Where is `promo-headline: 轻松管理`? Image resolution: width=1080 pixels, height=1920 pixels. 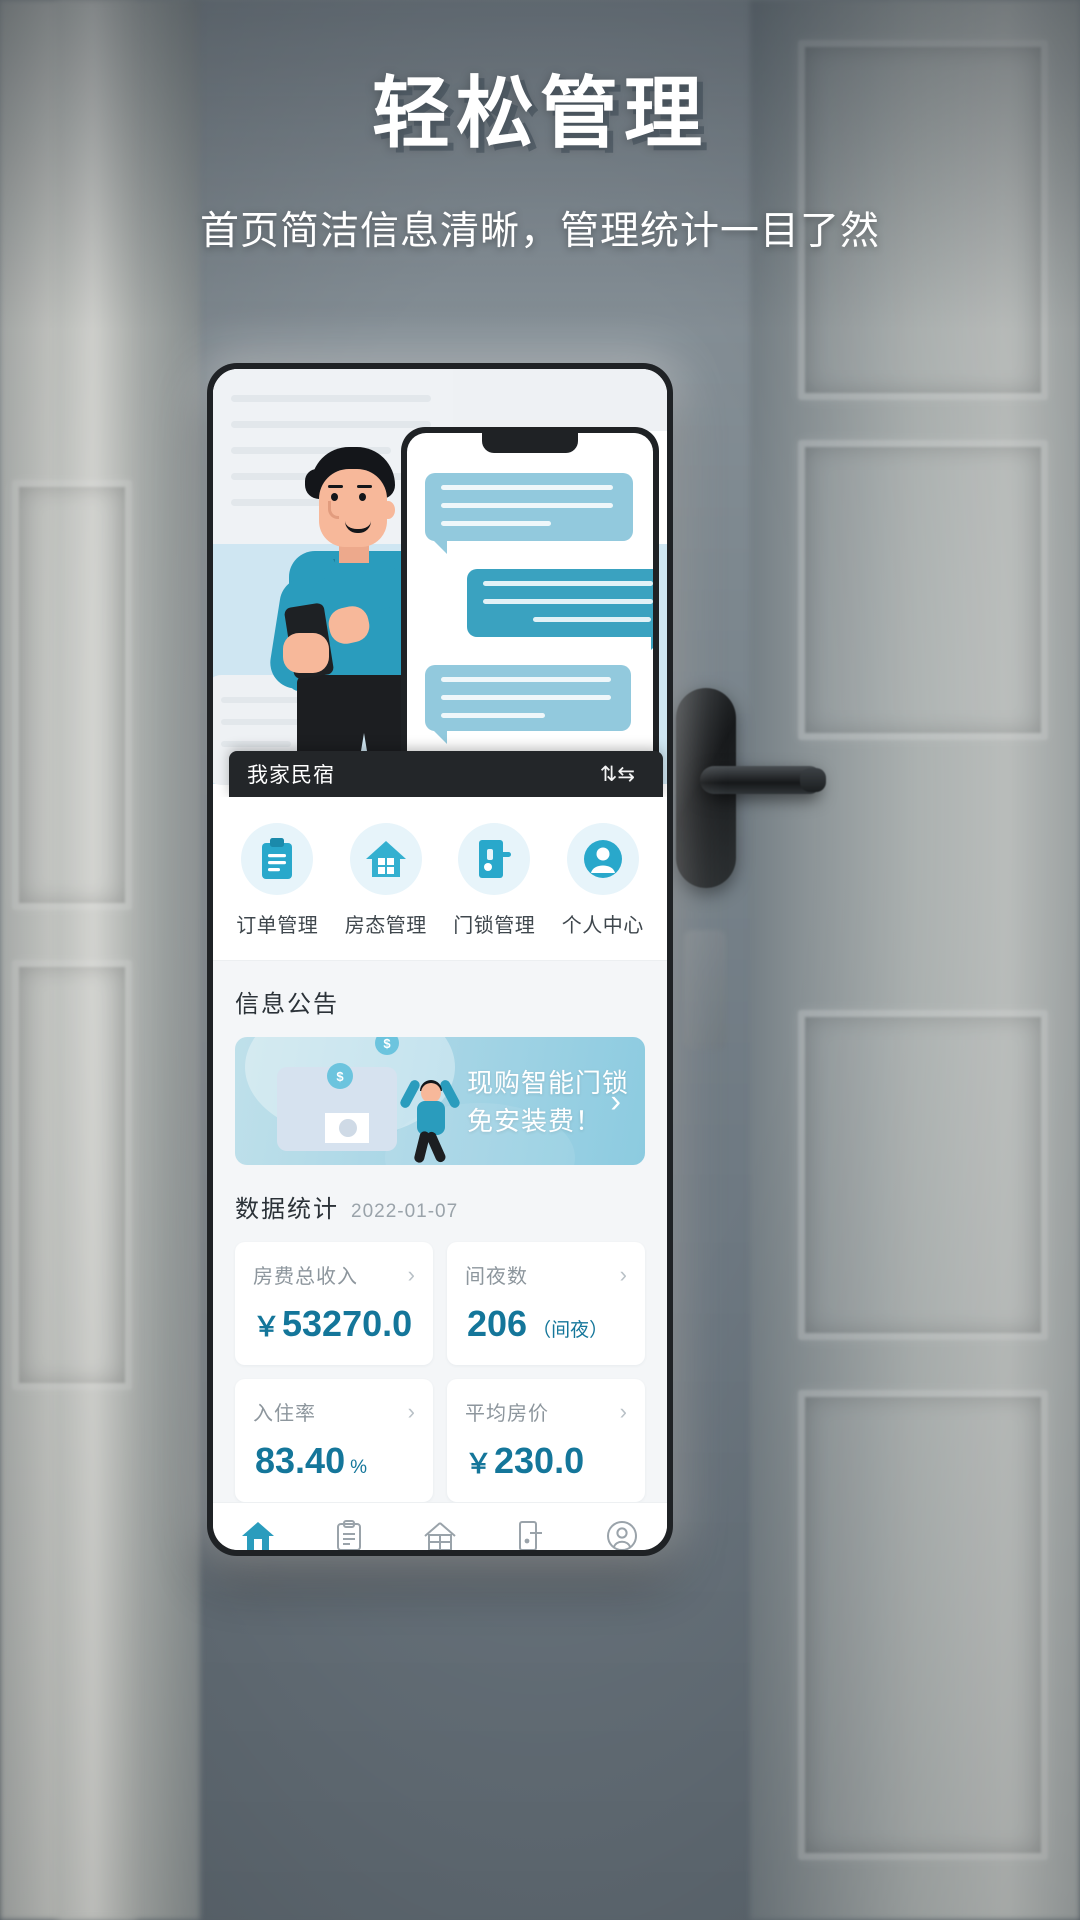
promo-headline: 轻松管理 is located at coordinates (539, 114).